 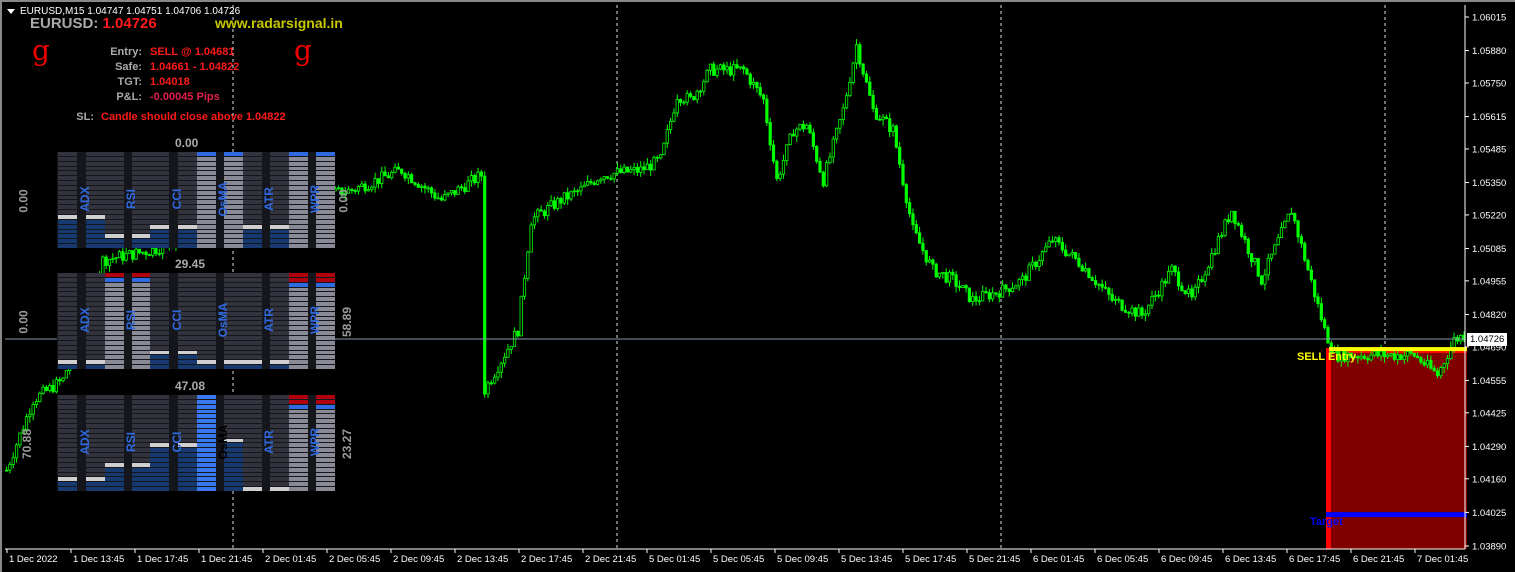 What do you see at coordinates (994, 559) in the screenshot?
I see `time-tick-label: 5 Dec 21:45` at bounding box center [994, 559].